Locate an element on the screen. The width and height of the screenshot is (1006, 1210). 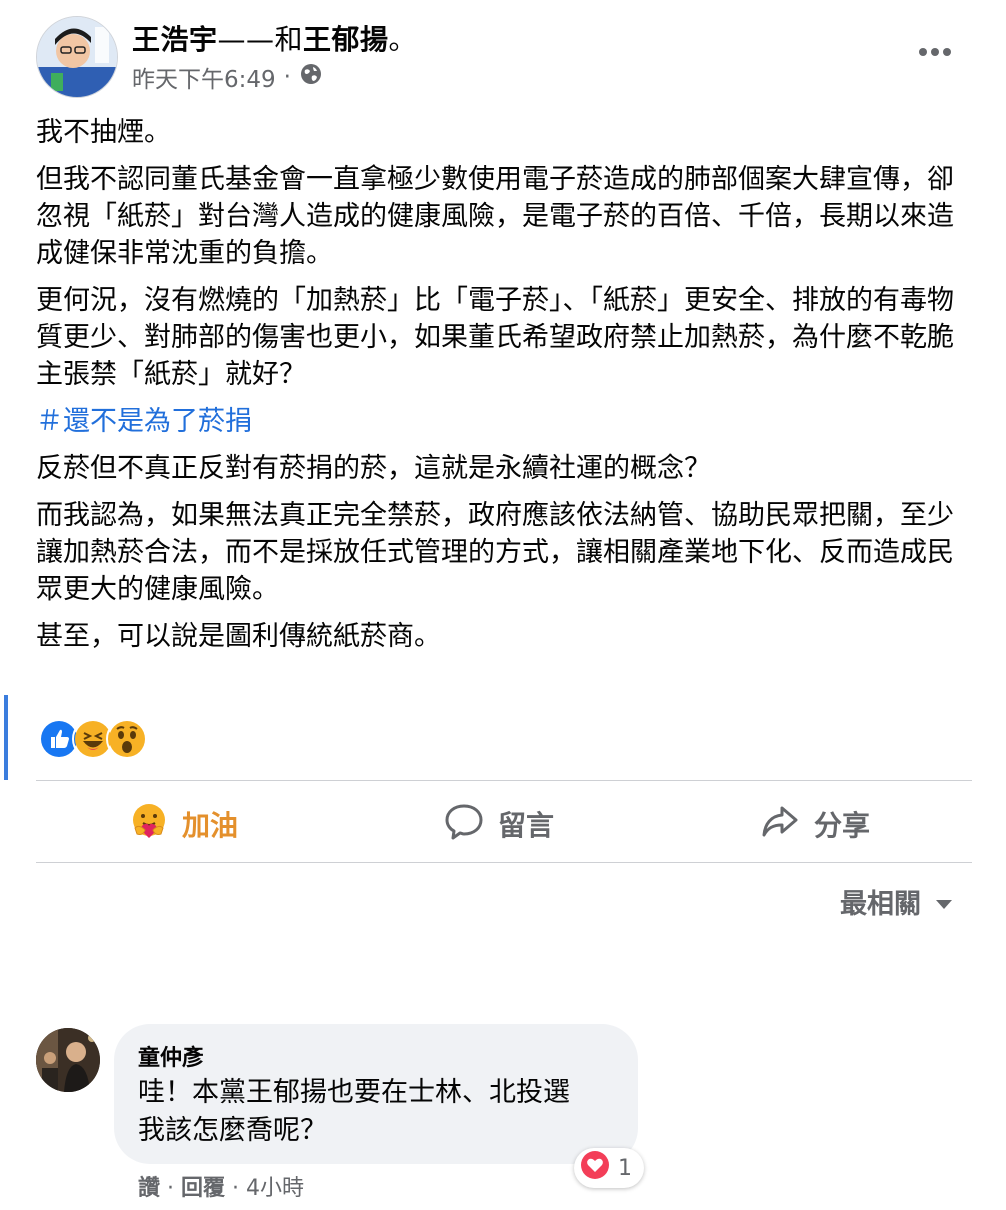
cheer-label: 加油 is located at coordinates (210, 825).